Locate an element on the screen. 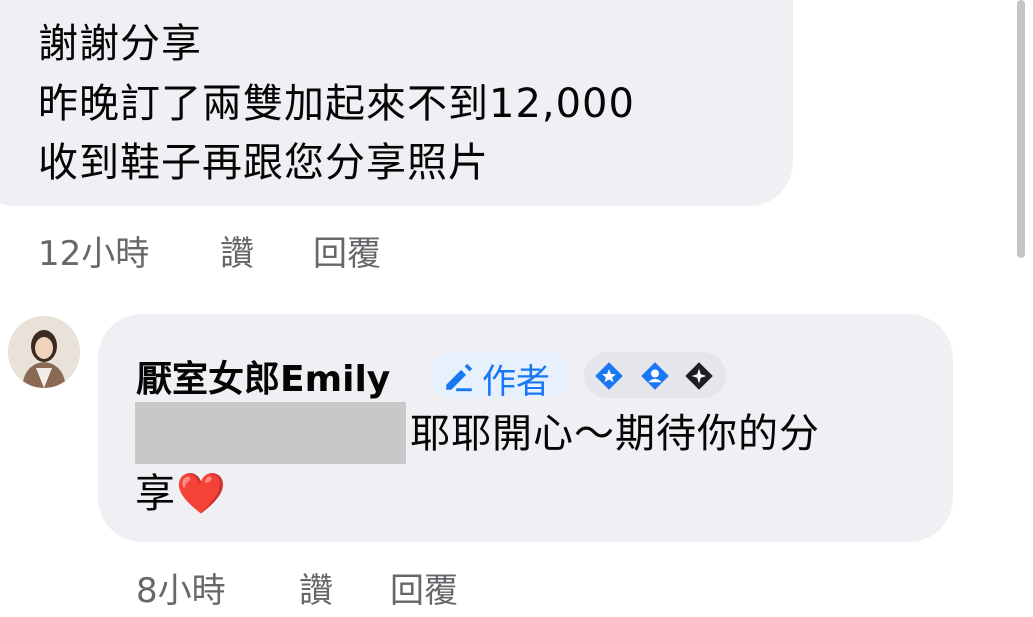  avatar is located at coordinates (44, 352).